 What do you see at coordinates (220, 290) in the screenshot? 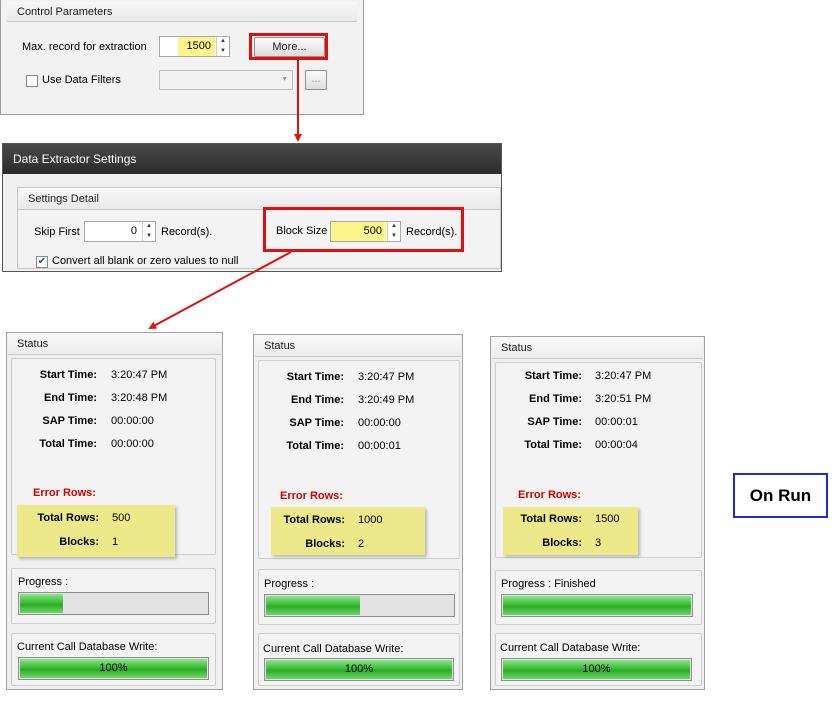
I see `arrow-settings-to-status` at bounding box center [220, 290].